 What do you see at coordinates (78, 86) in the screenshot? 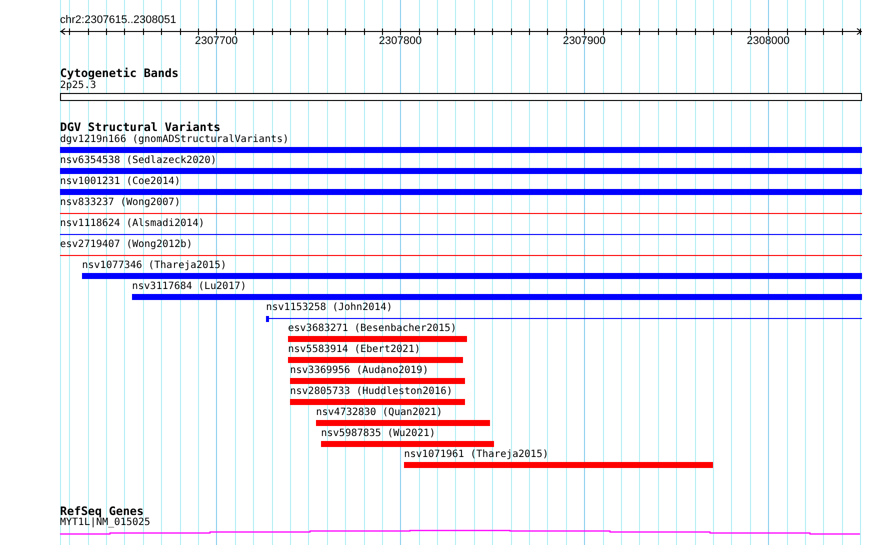
I see `band-label: 2p25.3` at bounding box center [78, 86].